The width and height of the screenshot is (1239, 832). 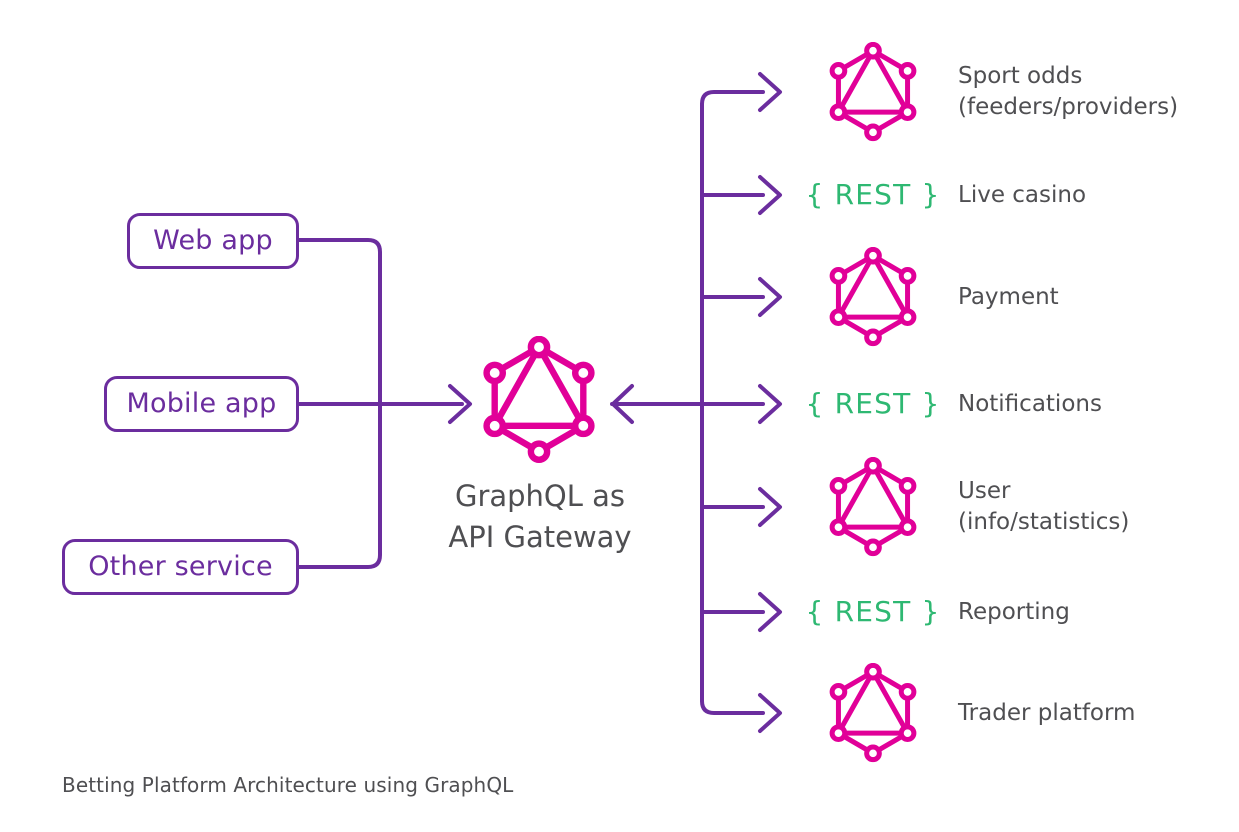 What do you see at coordinates (1022, 194) in the screenshot?
I see `service-label-live-casino: Live casino` at bounding box center [1022, 194].